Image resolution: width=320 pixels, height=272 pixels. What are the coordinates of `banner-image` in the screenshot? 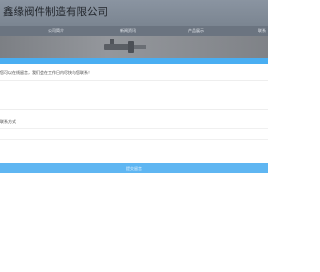 It's located at (134, 47).